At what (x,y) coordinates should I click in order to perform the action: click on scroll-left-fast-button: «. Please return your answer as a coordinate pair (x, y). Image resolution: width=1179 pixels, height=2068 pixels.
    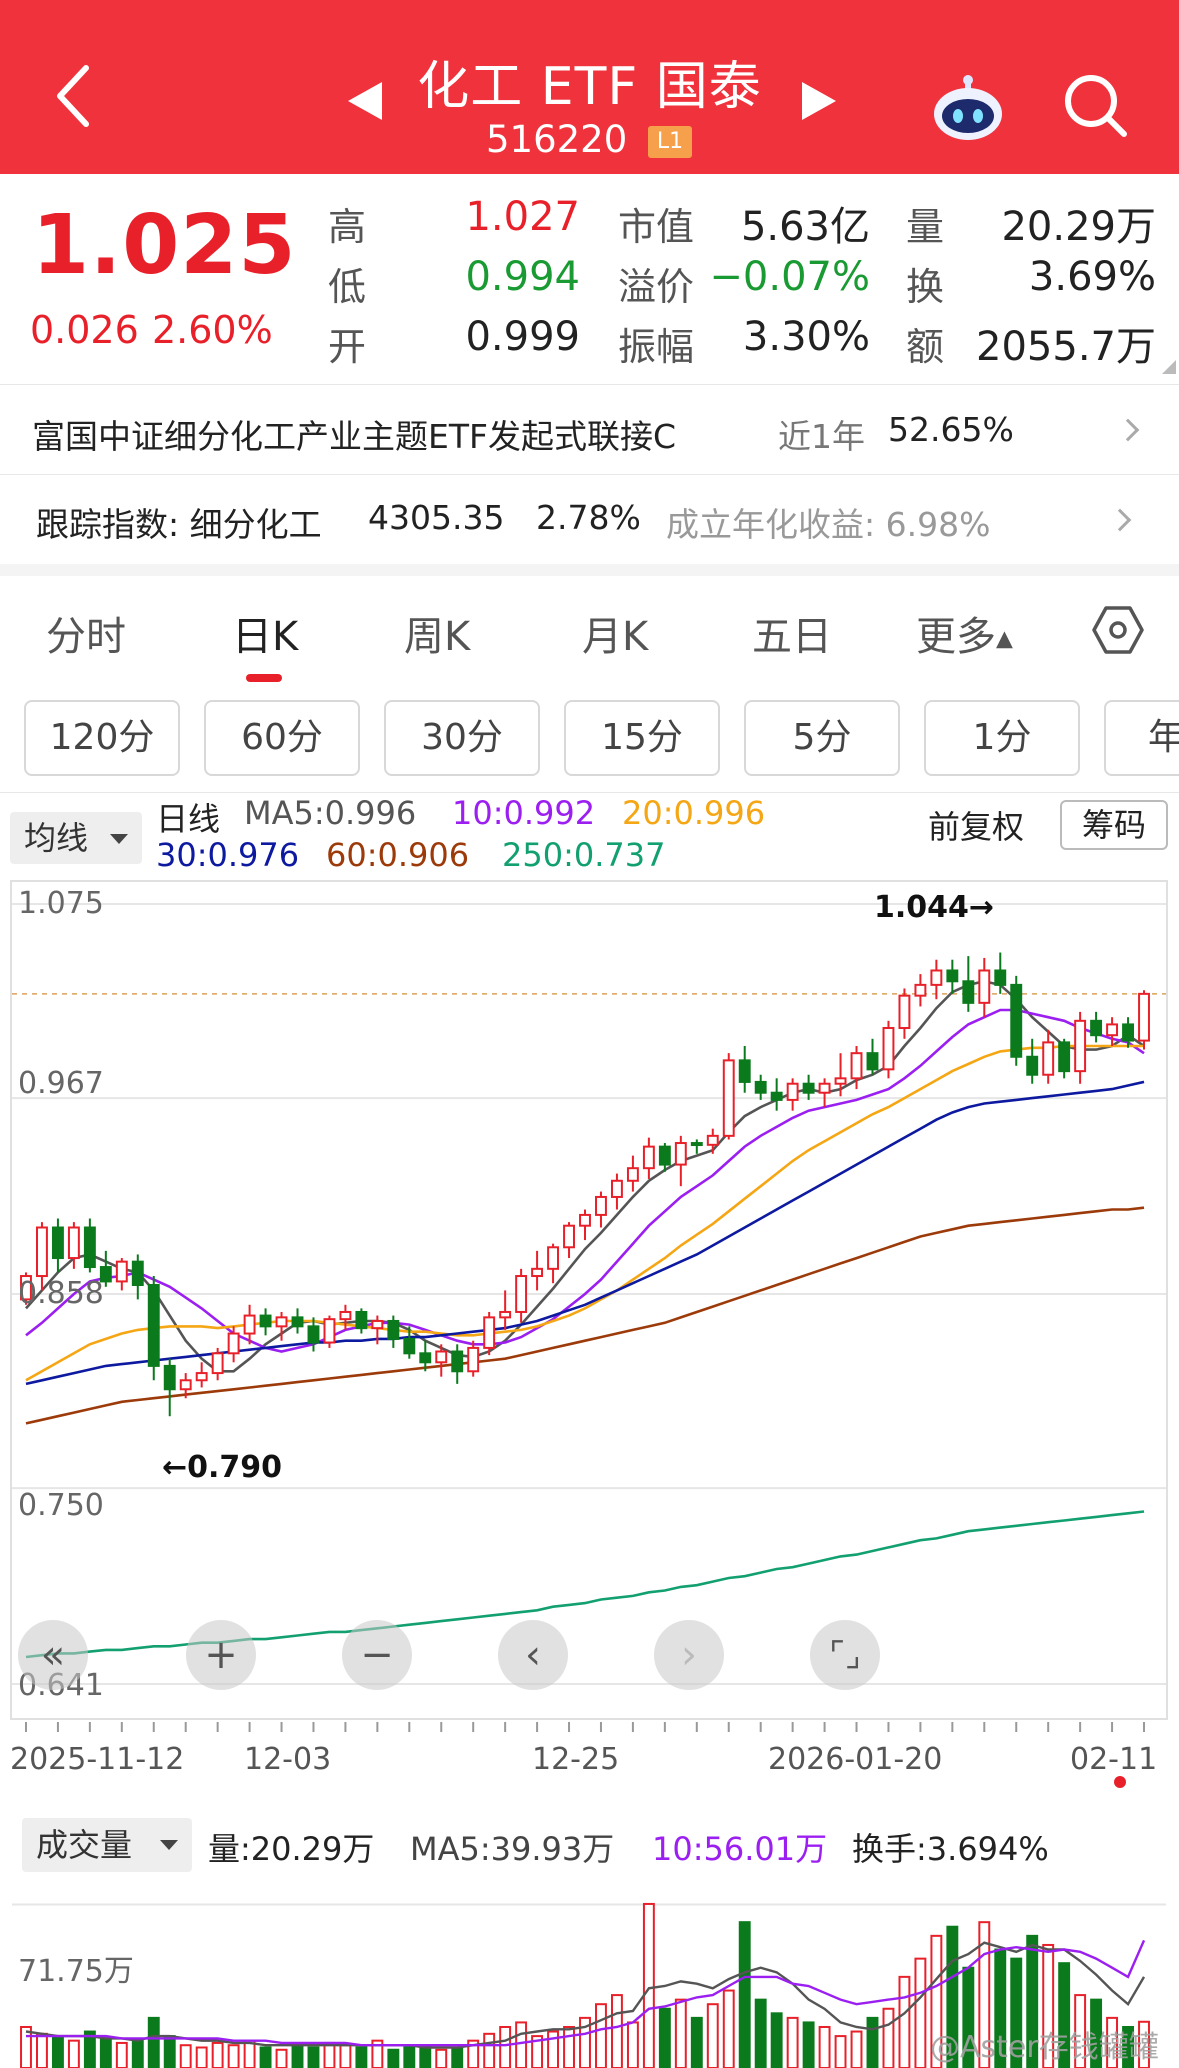
    Looking at the image, I should click on (53, 1655).